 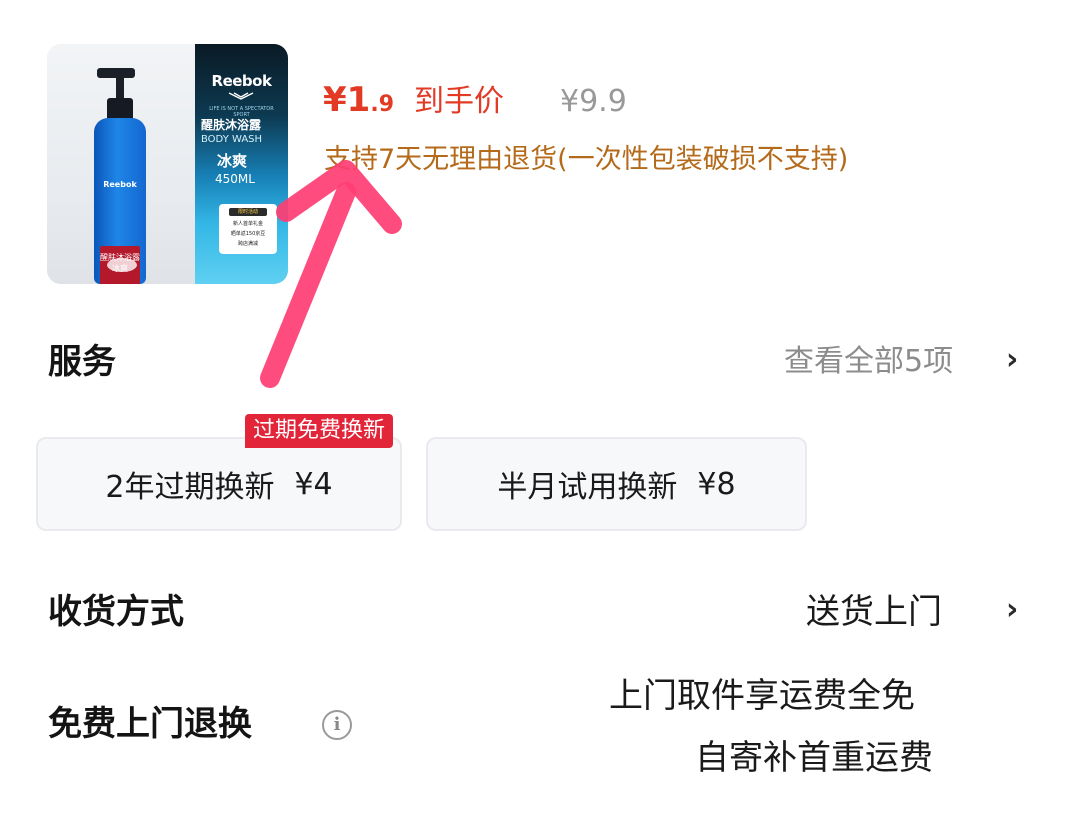 I want to click on shipping-method-value: 送货上门, so click(x=874, y=612).